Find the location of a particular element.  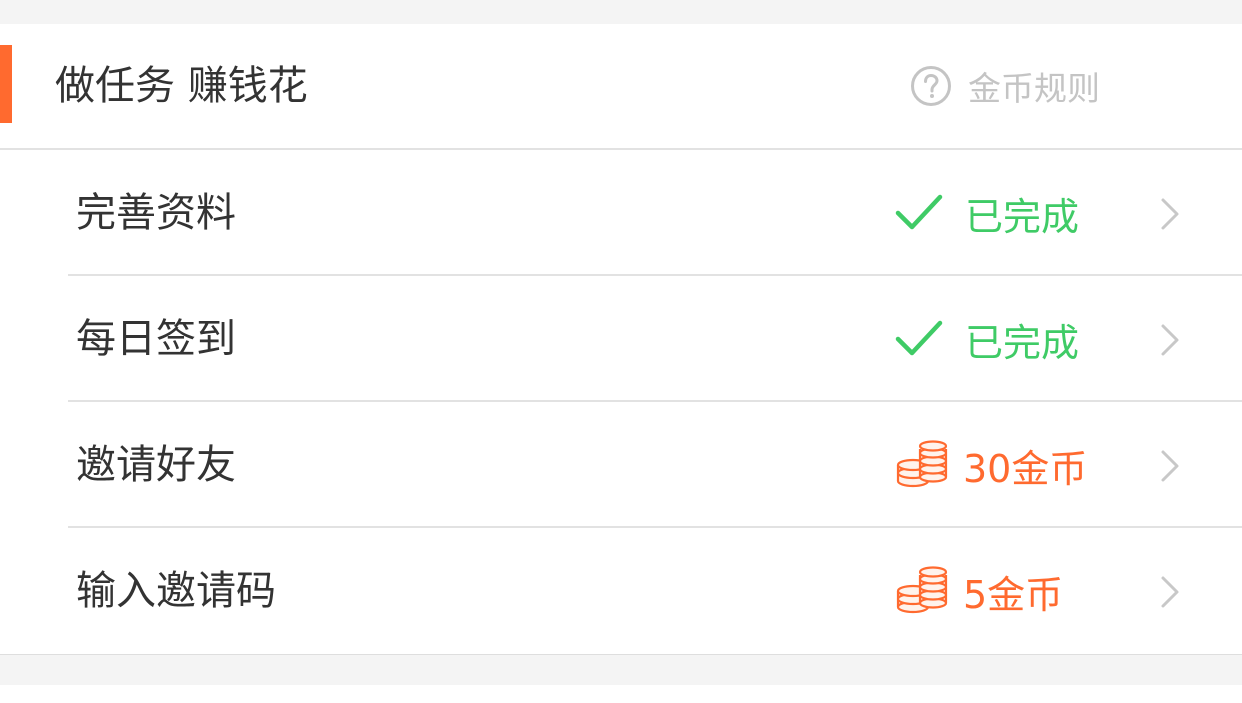

top-spacer is located at coordinates (621, 12).